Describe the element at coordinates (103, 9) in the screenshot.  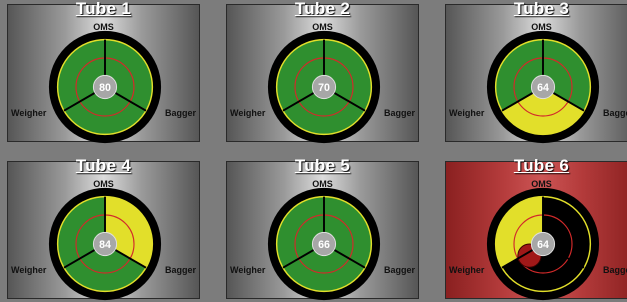
I see `tube-title: Tube 1` at that location.